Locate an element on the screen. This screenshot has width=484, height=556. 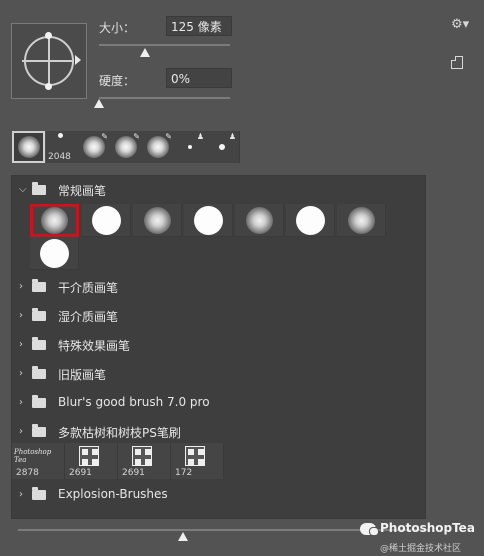
group-trees-branches: › 多款枯树和树枝PS笔刷 is located at coordinates (218, 432).